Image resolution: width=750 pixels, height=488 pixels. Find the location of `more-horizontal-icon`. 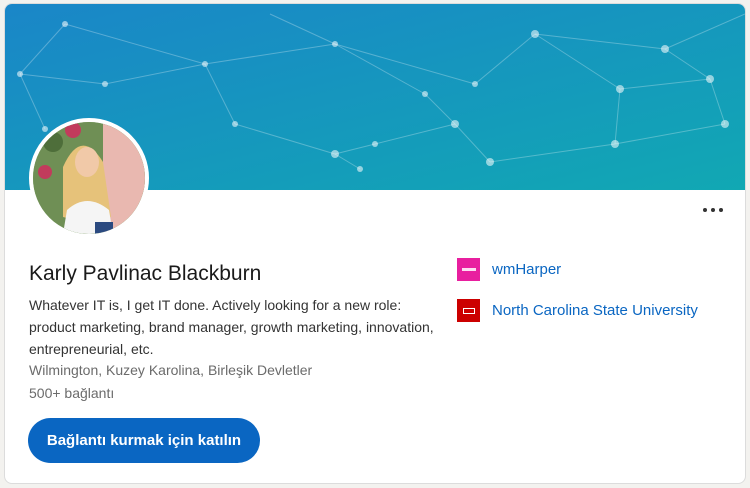

more-horizontal-icon is located at coordinates (705, 210).